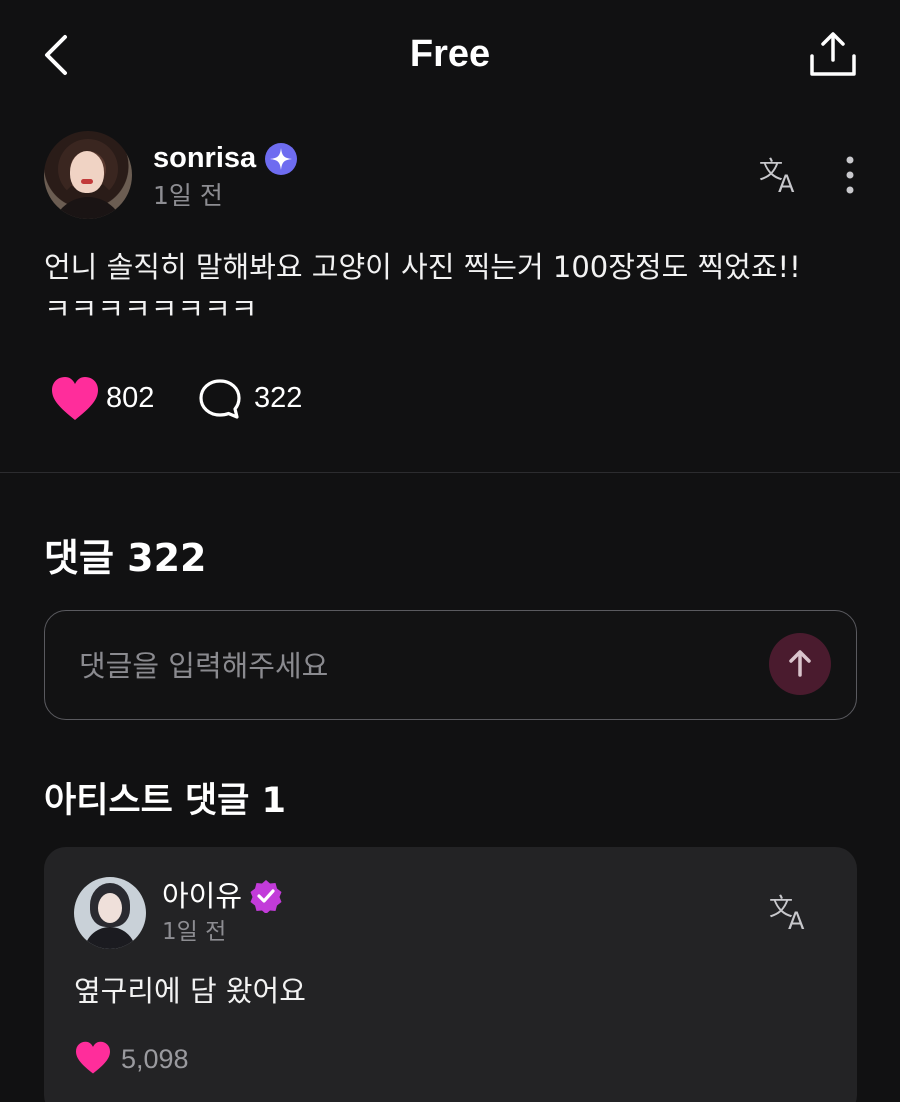 This screenshot has width=900, height=1102. I want to click on artist-avatar, so click(110, 913).